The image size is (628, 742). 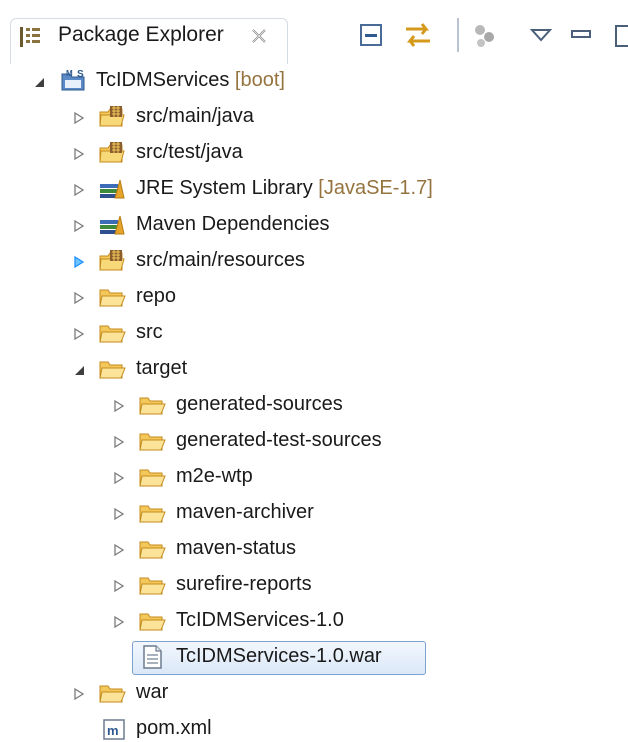 What do you see at coordinates (314, 298) in the screenshot?
I see `tree-item-repo: repo` at bounding box center [314, 298].